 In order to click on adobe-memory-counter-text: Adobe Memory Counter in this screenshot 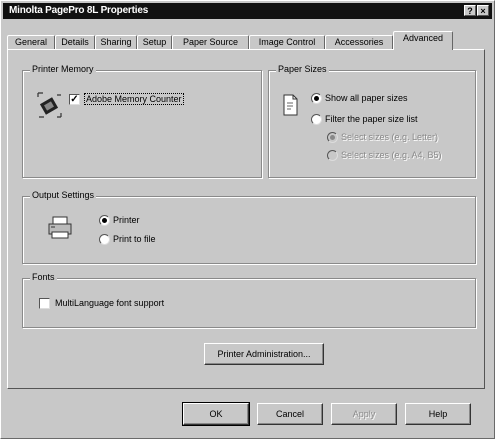, I will do `click(134, 99)`.